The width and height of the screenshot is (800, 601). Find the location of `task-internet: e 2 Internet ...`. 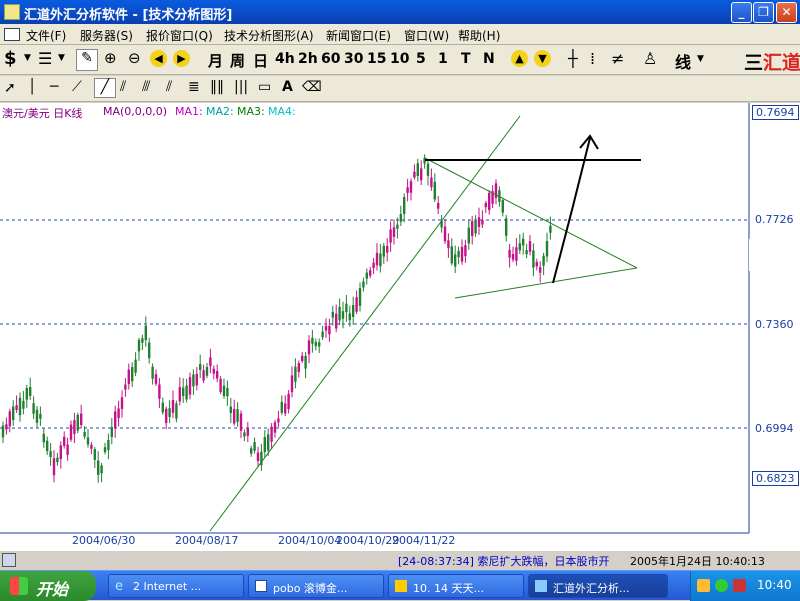

task-internet: e 2 Internet ... is located at coordinates (176, 586).